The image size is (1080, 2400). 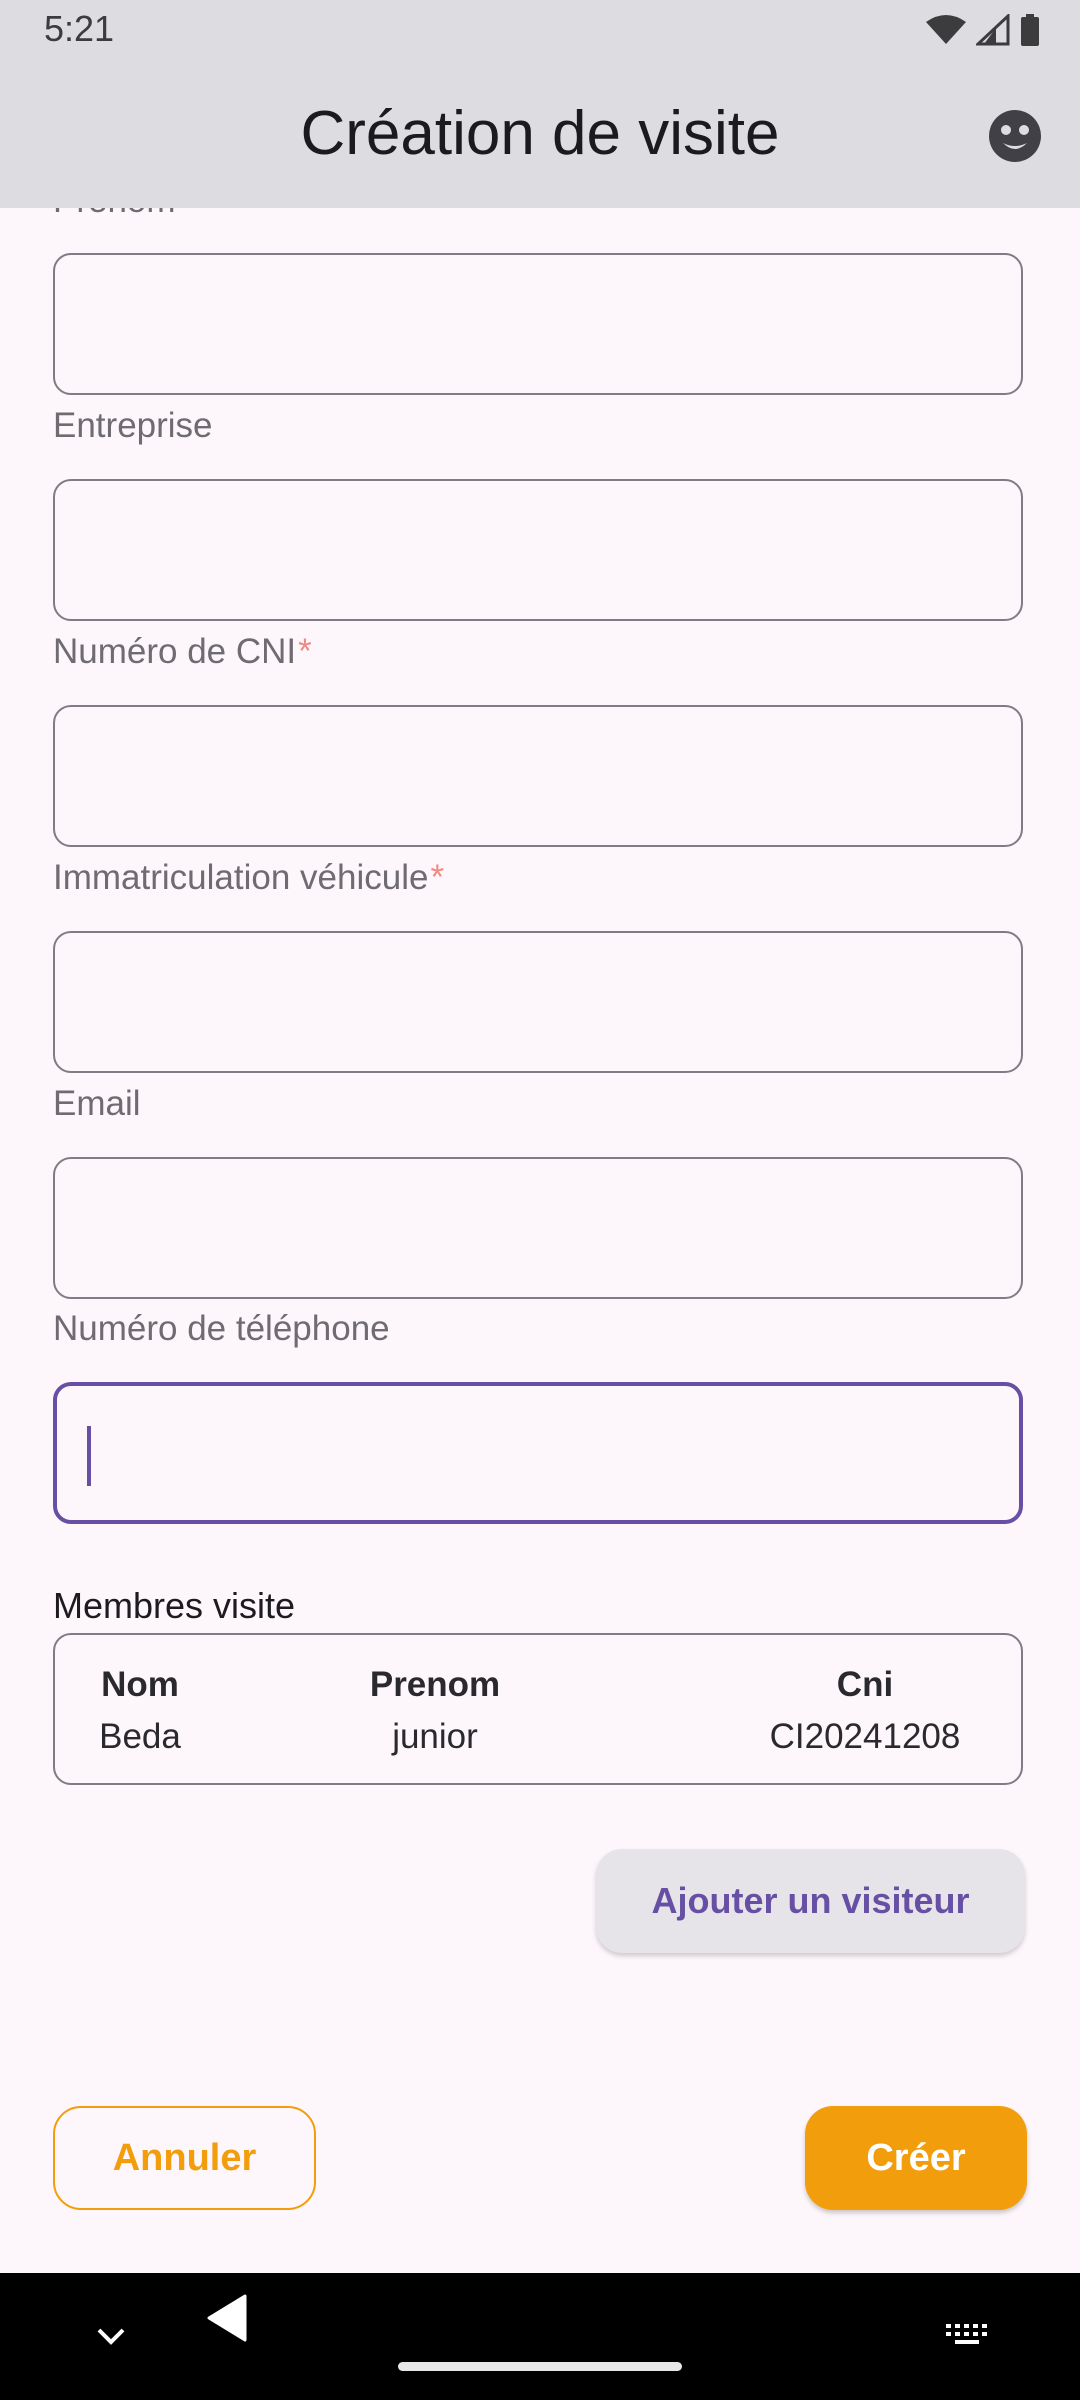 What do you see at coordinates (538, 1709) in the screenshot?
I see `members-table: Nom Prenom Cni Beda junior CI20241208` at bounding box center [538, 1709].